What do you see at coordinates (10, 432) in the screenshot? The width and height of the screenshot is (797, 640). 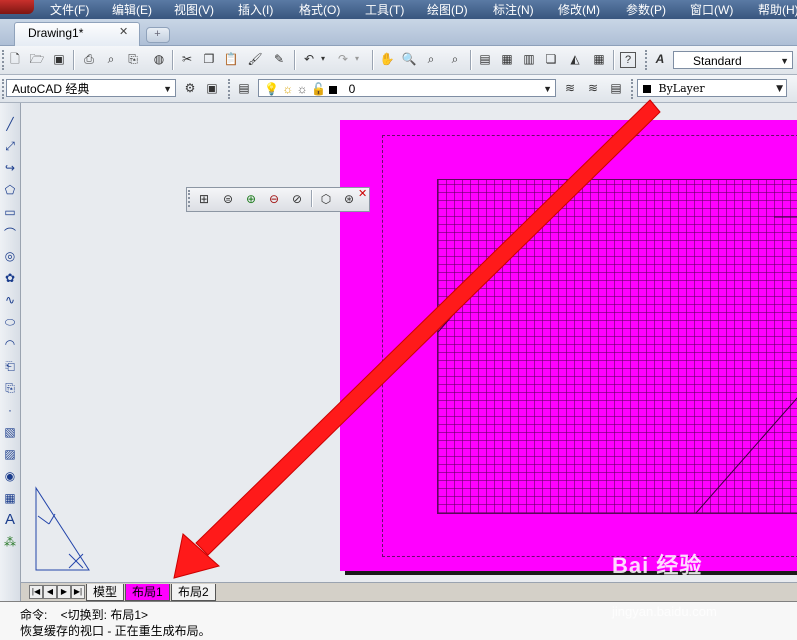 I see `hatch-icon: ▧` at bounding box center [10, 432].